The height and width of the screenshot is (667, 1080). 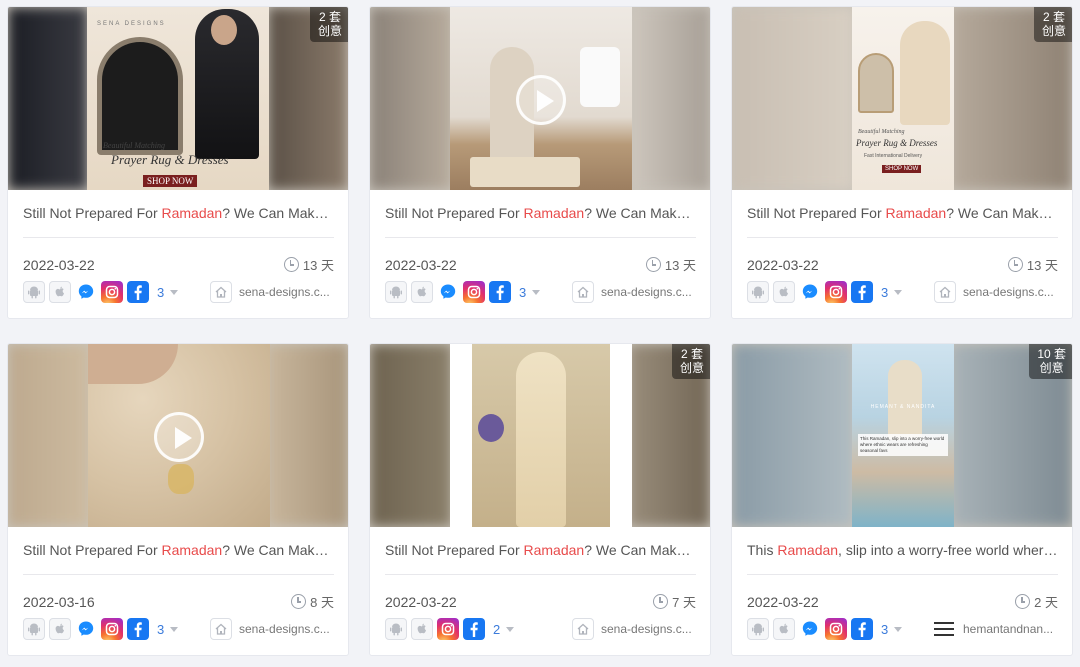 I want to click on ad-photo, so click(x=541, y=435).